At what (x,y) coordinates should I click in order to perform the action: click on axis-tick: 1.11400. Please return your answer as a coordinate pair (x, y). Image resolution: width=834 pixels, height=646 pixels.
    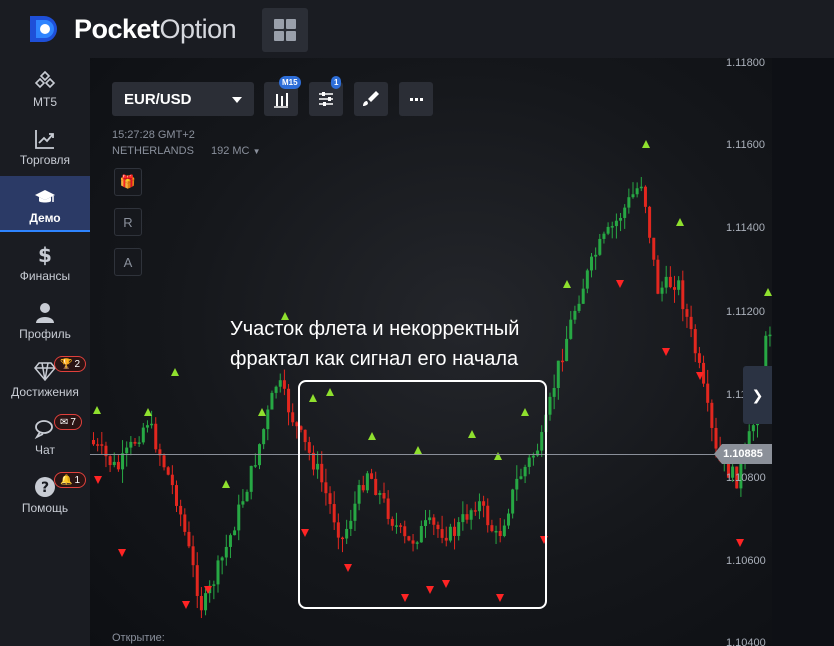
    Looking at the image, I should click on (745, 228).